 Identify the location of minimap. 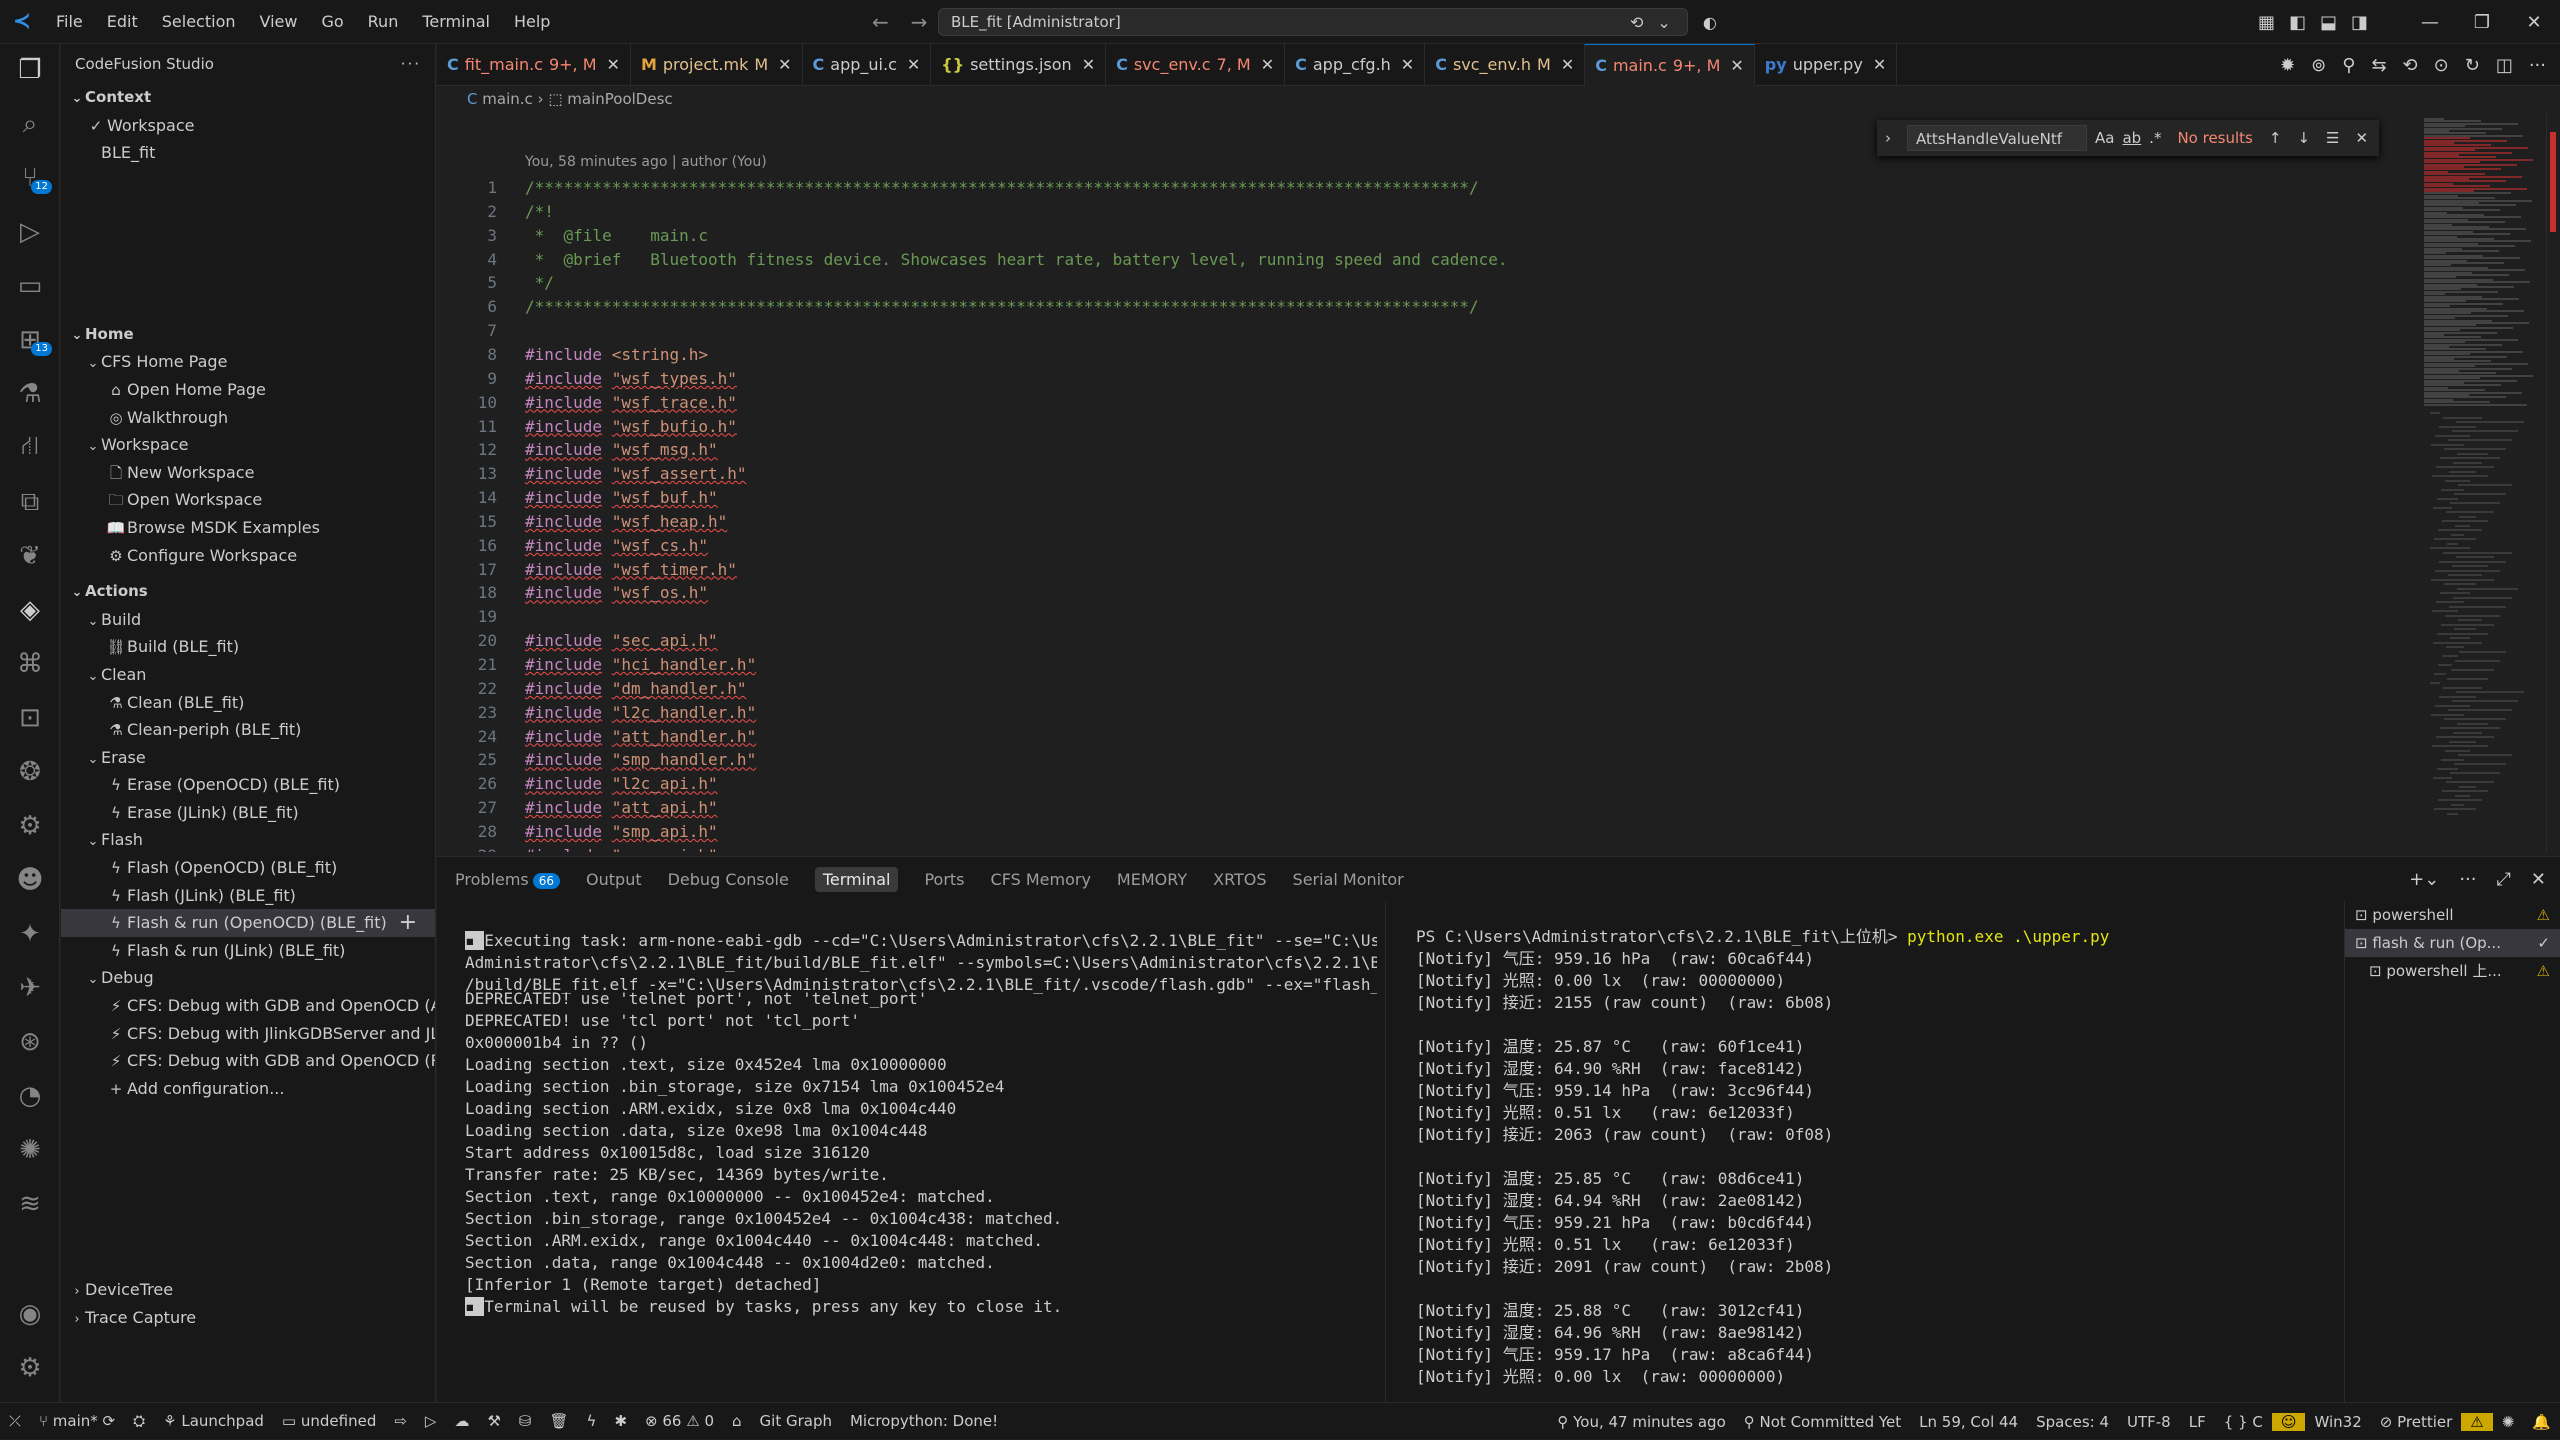
(2483, 482).